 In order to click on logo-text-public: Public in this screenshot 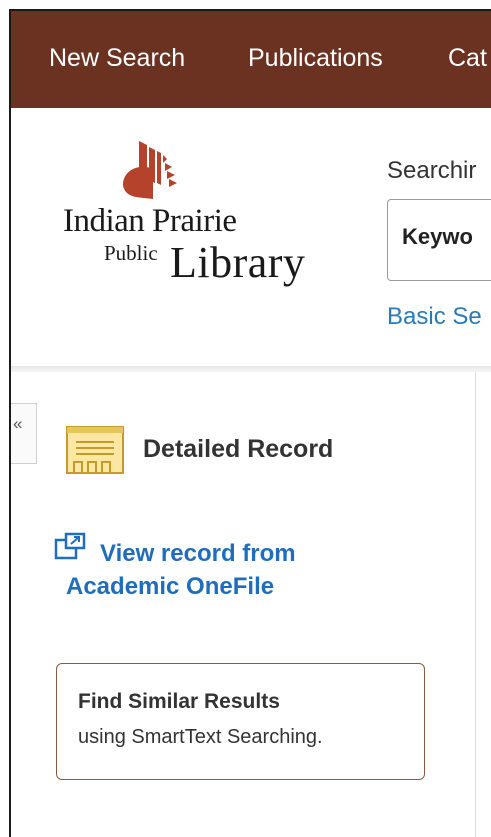, I will do `click(131, 253)`.